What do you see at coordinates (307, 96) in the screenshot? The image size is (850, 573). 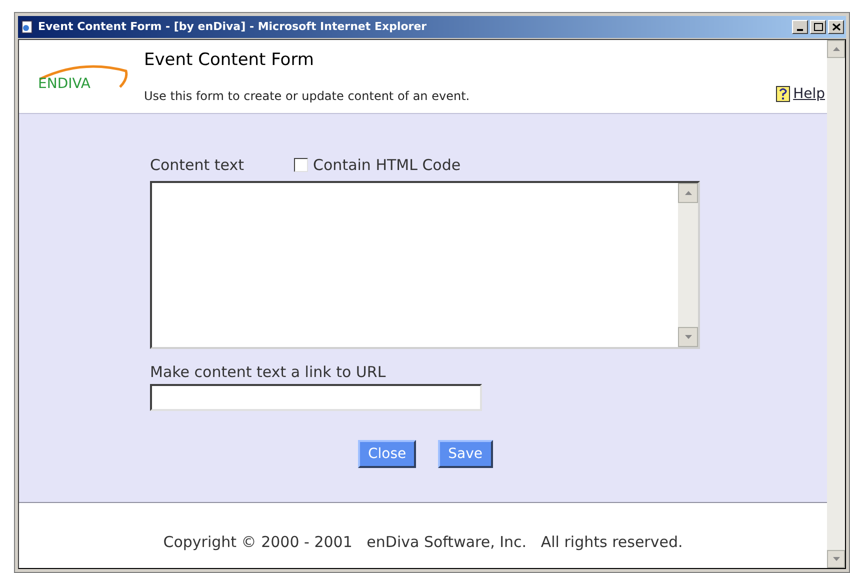 I see `form-description: Use this form to create or update content of an event.` at bounding box center [307, 96].